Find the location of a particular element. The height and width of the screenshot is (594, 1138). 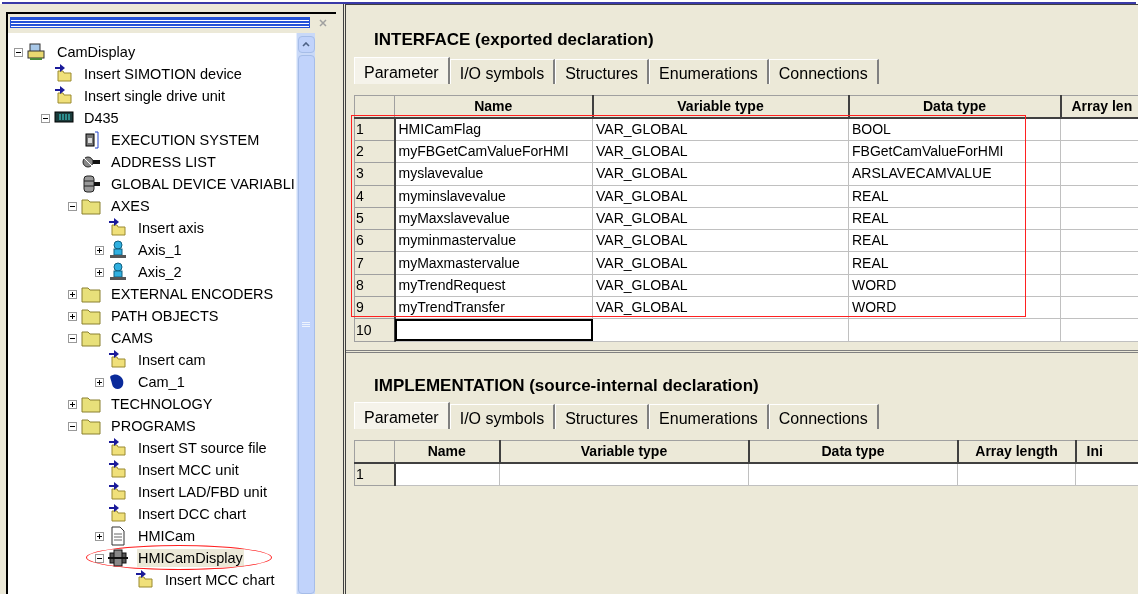

project-icon is located at coordinates (37, 52).